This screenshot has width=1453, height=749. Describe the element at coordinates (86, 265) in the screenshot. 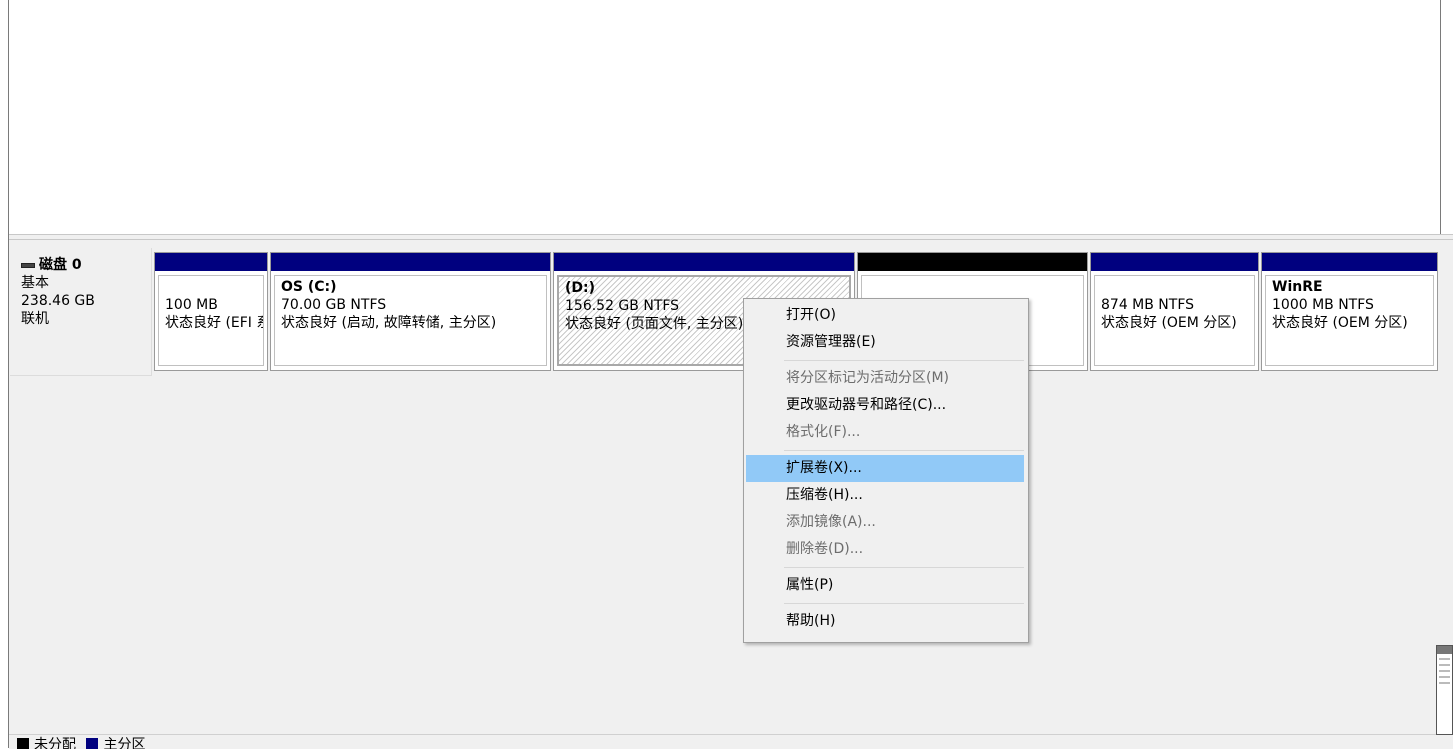

I see `disk-title: 磁盘 0` at that location.